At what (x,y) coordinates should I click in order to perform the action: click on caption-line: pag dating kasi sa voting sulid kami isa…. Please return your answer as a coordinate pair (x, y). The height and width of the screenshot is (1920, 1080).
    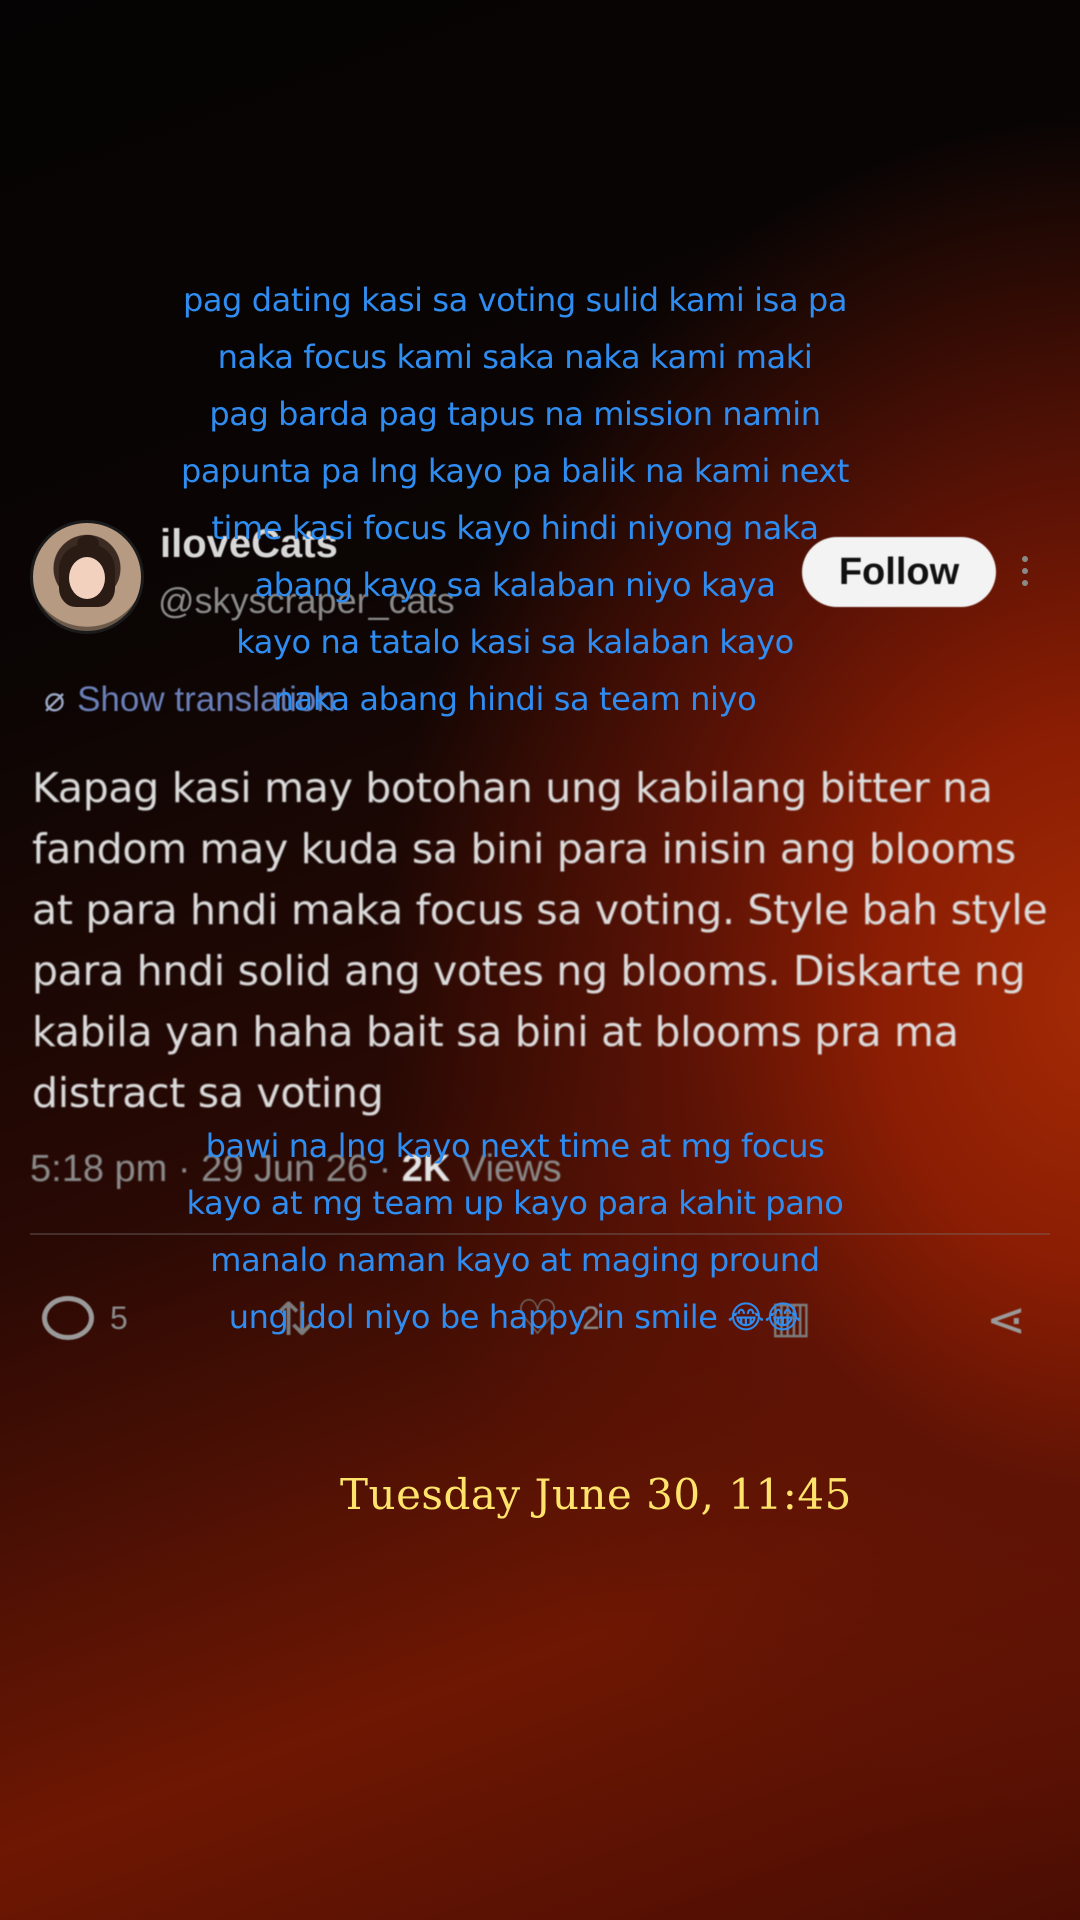
    Looking at the image, I should click on (515, 300).